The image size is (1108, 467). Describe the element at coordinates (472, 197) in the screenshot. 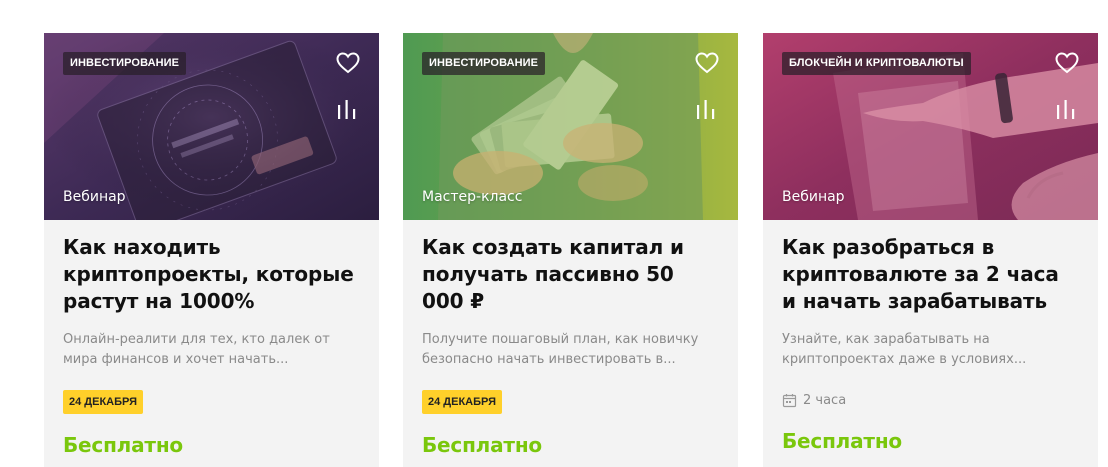

I see `event-format: Мастер-класс` at that location.